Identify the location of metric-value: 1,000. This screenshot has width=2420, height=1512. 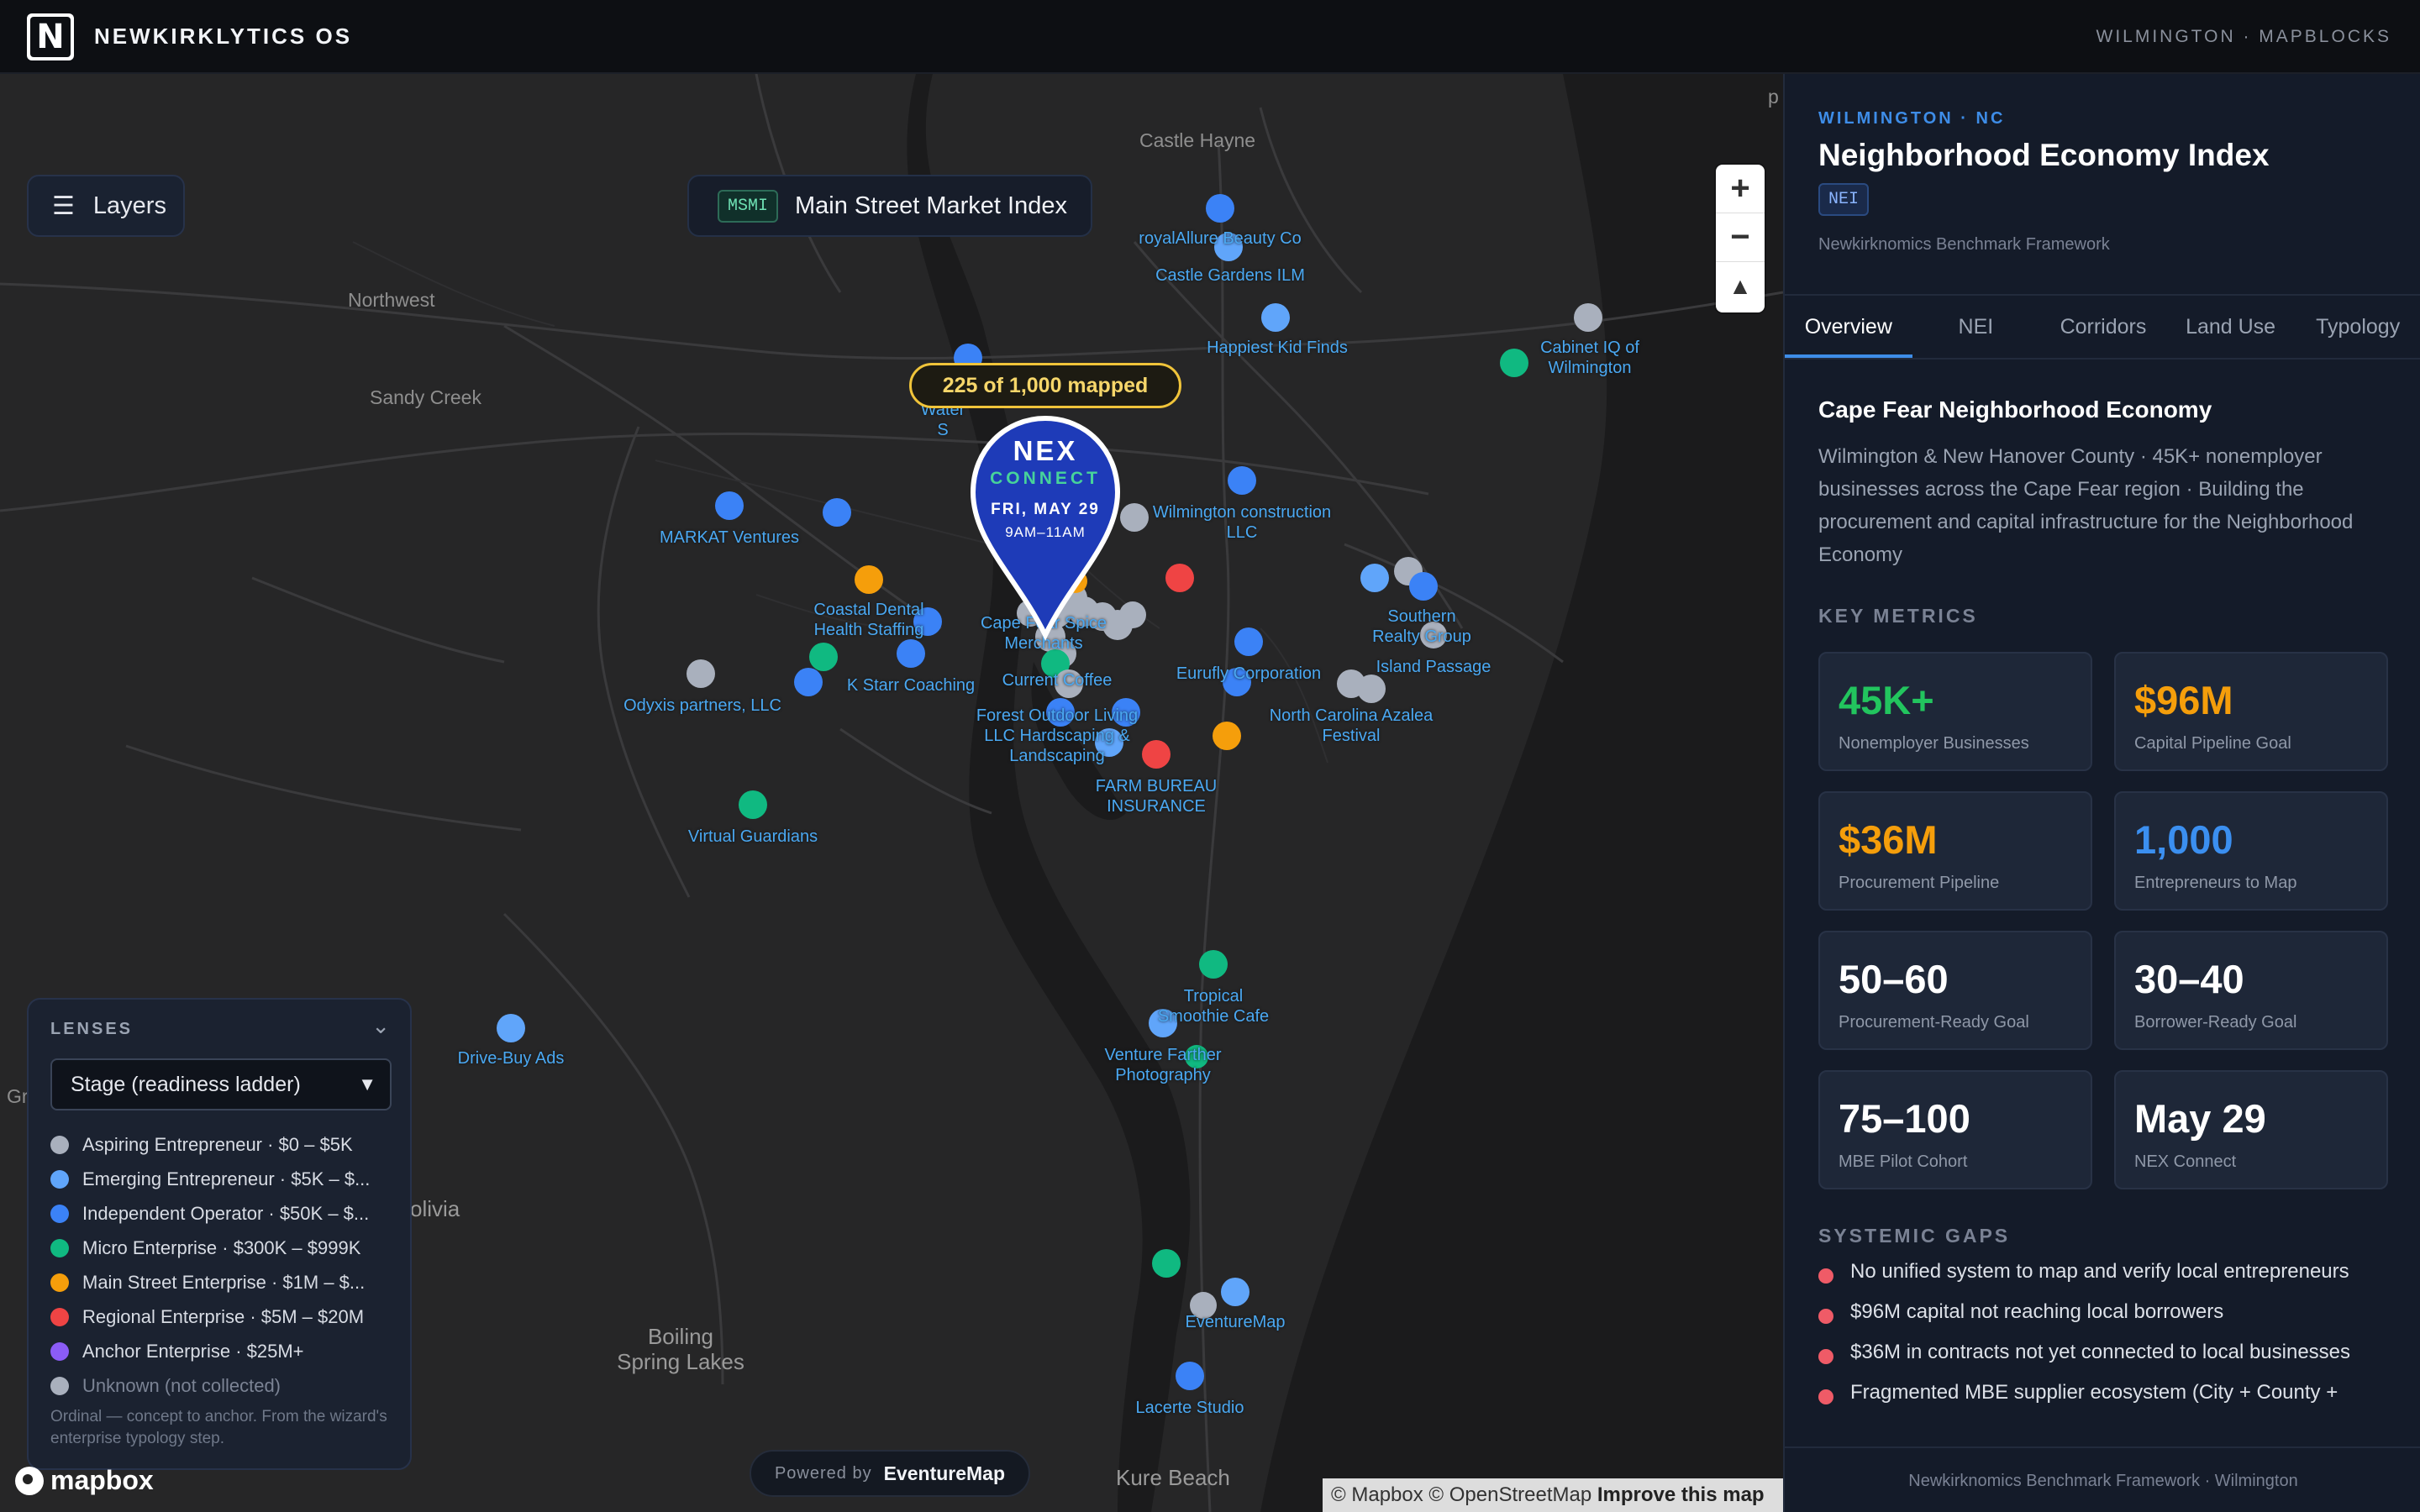
(2183, 839).